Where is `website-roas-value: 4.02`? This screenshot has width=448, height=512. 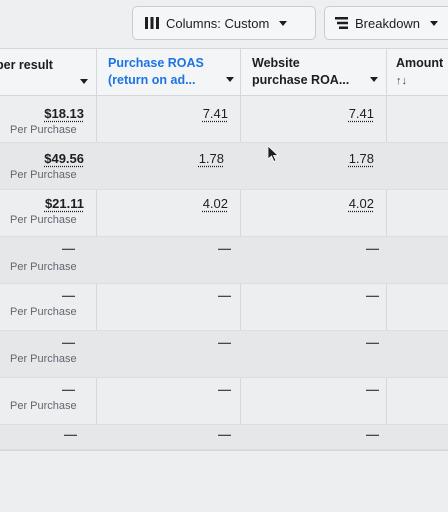 website-roas-value: 4.02 is located at coordinates (361, 203).